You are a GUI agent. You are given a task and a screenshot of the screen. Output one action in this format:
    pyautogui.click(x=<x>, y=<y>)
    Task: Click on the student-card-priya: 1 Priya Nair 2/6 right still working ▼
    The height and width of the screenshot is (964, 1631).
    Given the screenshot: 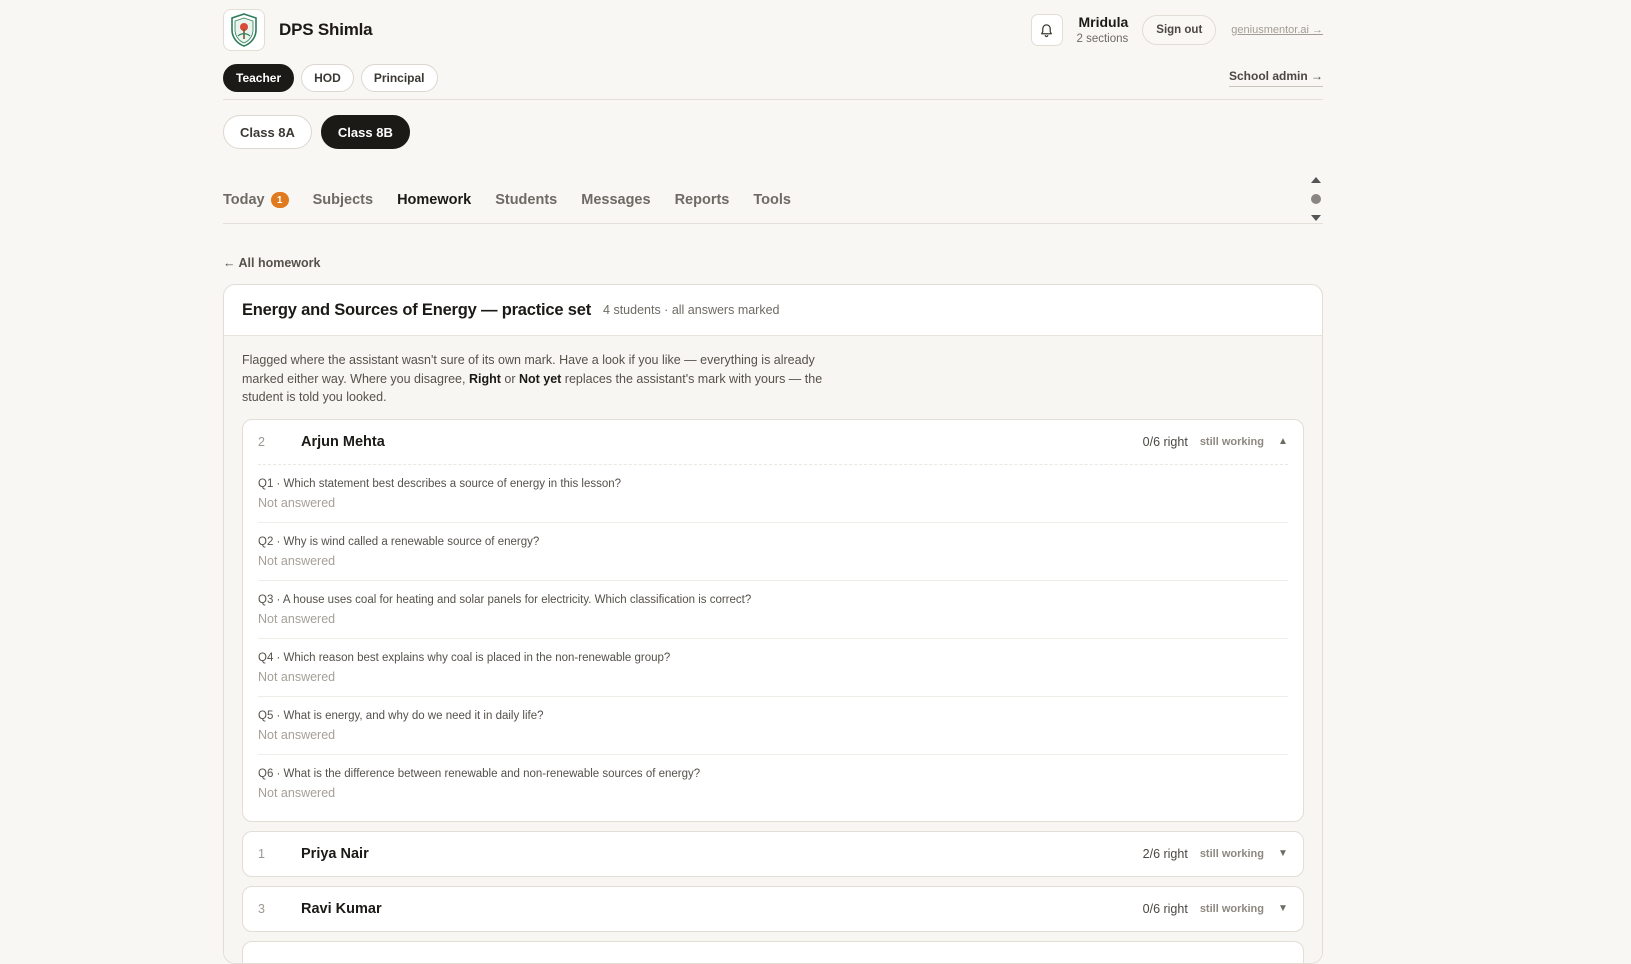 What is the action you would take?
    pyautogui.click(x=773, y=854)
    